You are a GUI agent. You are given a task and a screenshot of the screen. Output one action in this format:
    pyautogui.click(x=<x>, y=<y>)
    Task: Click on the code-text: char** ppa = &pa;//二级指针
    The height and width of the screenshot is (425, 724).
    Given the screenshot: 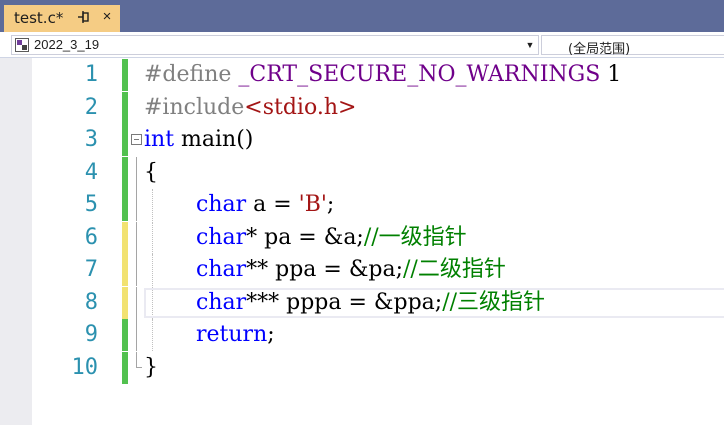 What is the action you would take?
    pyautogui.click(x=351, y=270)
    